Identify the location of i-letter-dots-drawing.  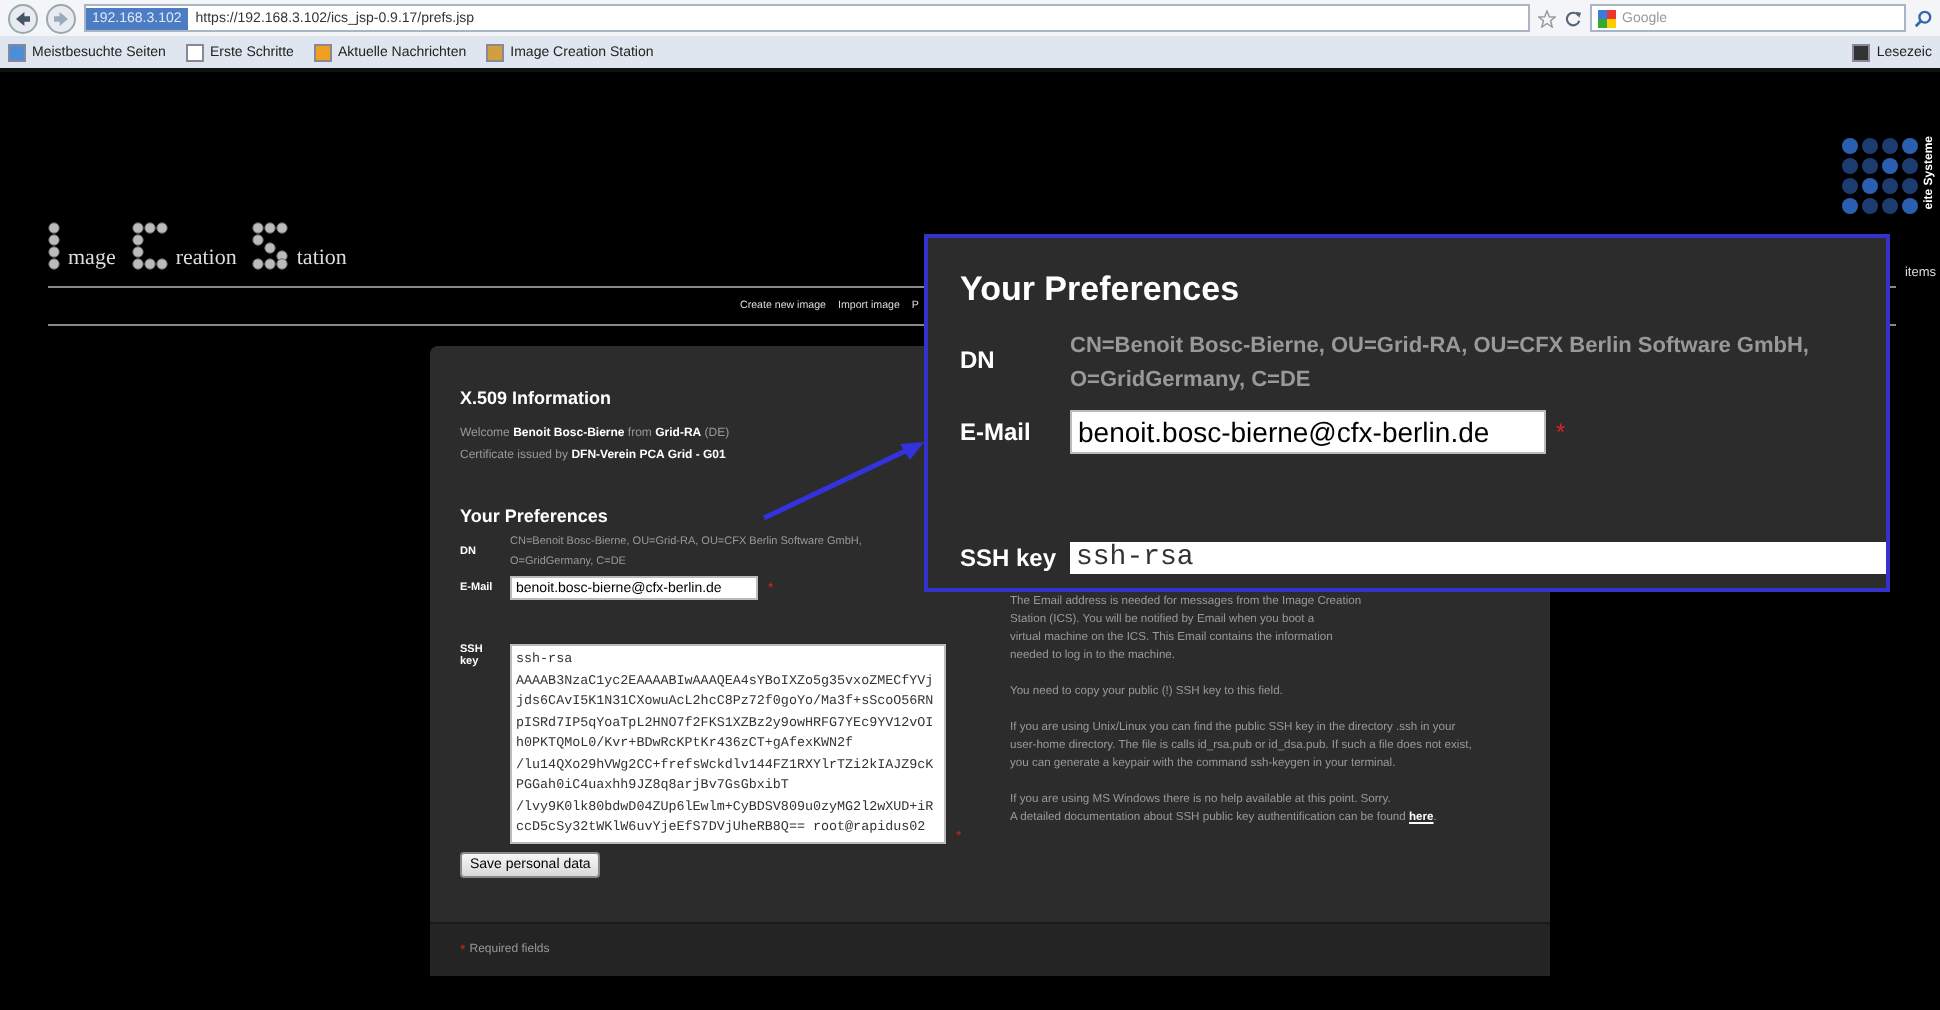
(54, 246).